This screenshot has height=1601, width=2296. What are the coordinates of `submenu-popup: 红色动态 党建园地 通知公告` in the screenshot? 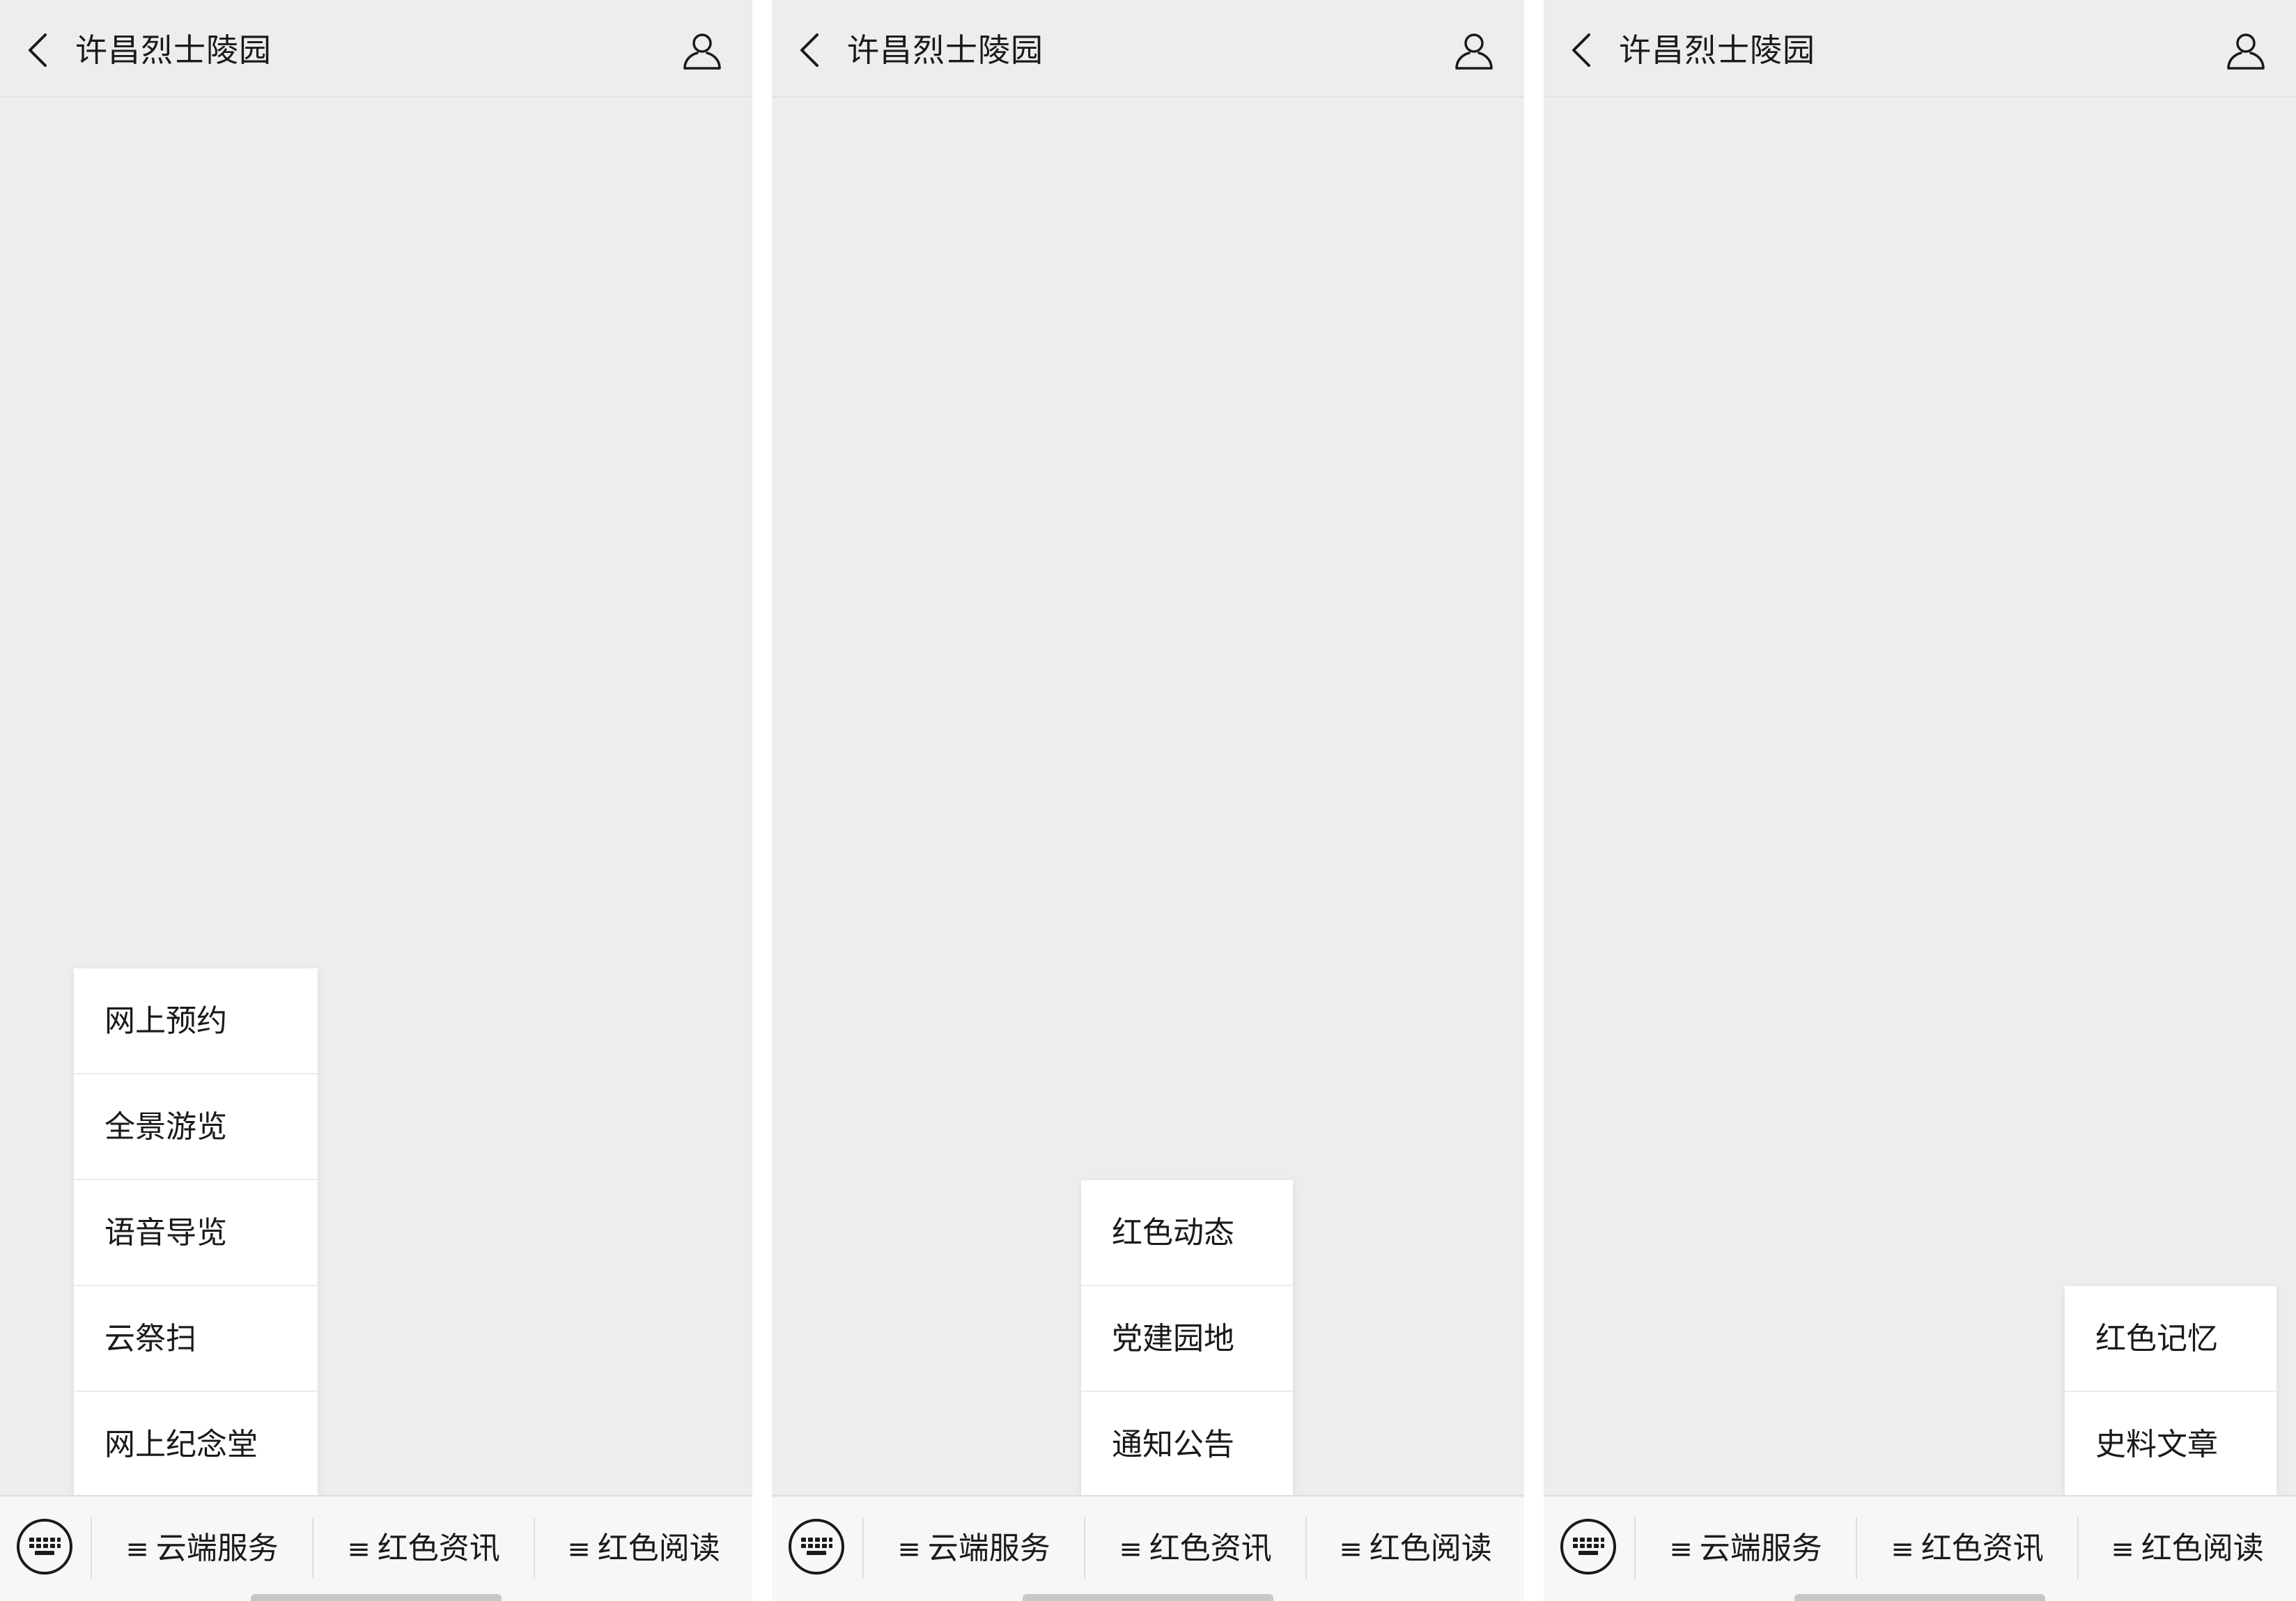 It's located at (1187, 1339).